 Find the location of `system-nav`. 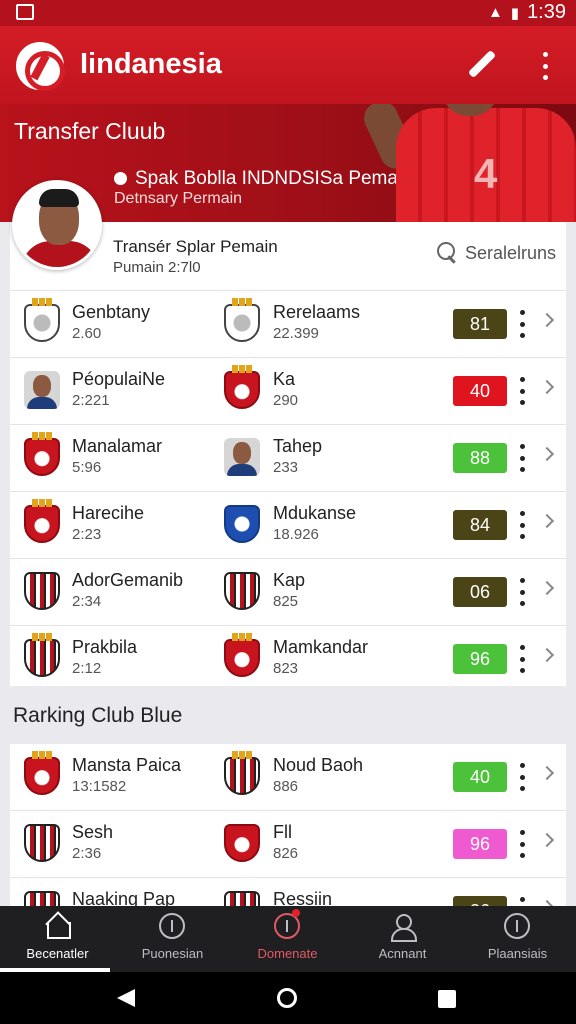

system-nav is located at coordinates (288, 998).